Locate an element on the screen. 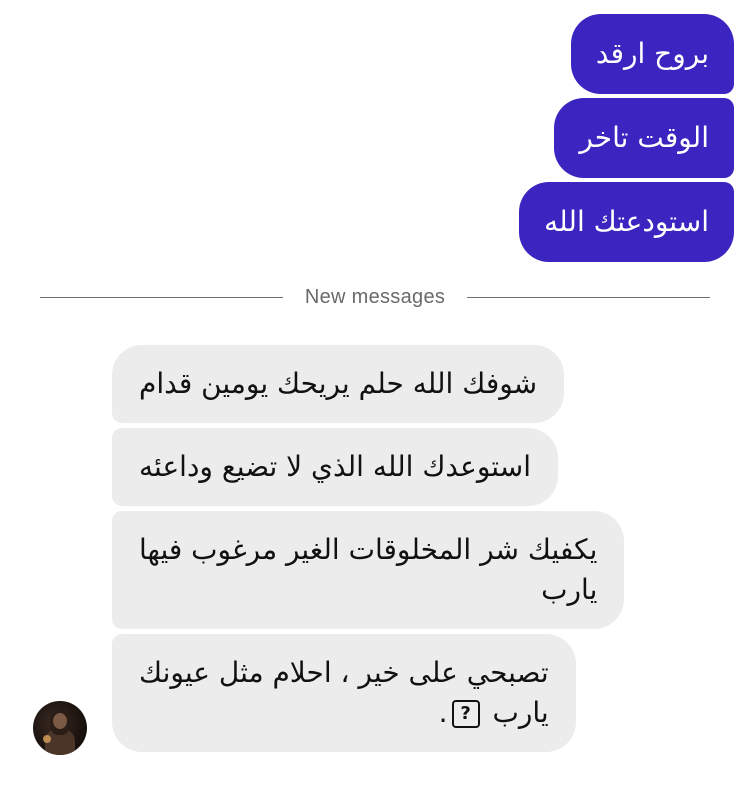 The image size is (749, 794). question-mark-emoji-icon: ? is located at coordinates (465, 714).